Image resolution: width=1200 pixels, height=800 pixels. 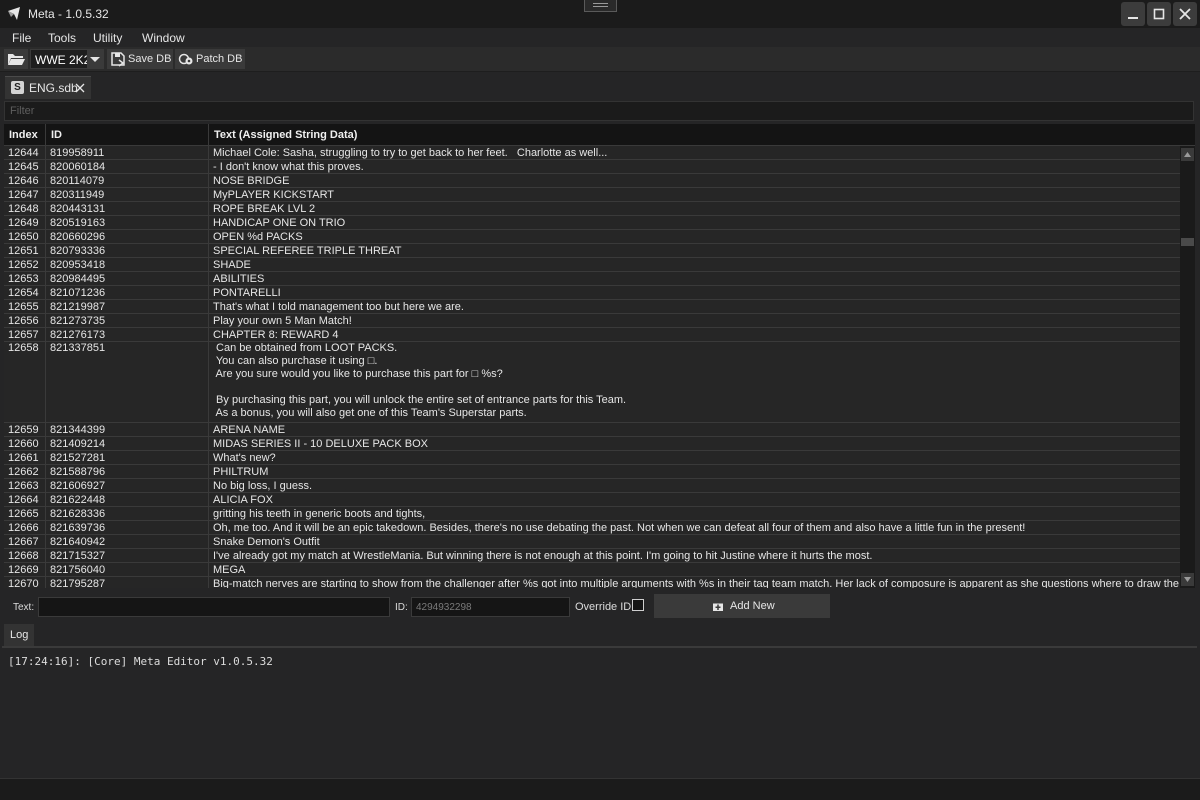 I want to click on game-select: WWE 2K23, so click(x=67, y=59).